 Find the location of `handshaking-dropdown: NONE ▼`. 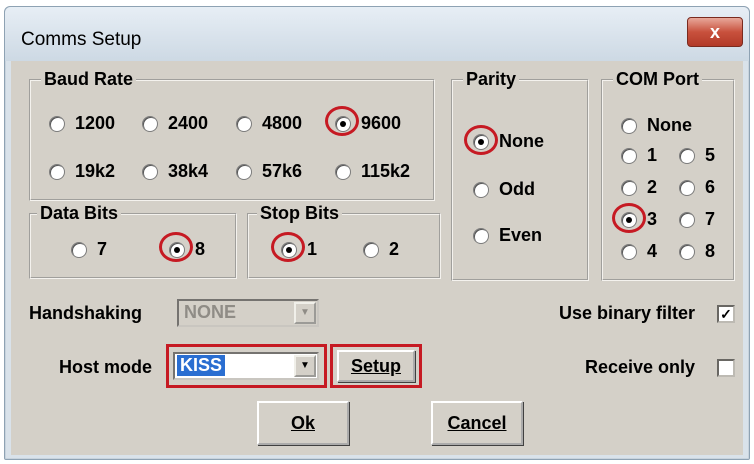

handshaking-dropdown: NONE ▼ is located at coordinates (248, 313).